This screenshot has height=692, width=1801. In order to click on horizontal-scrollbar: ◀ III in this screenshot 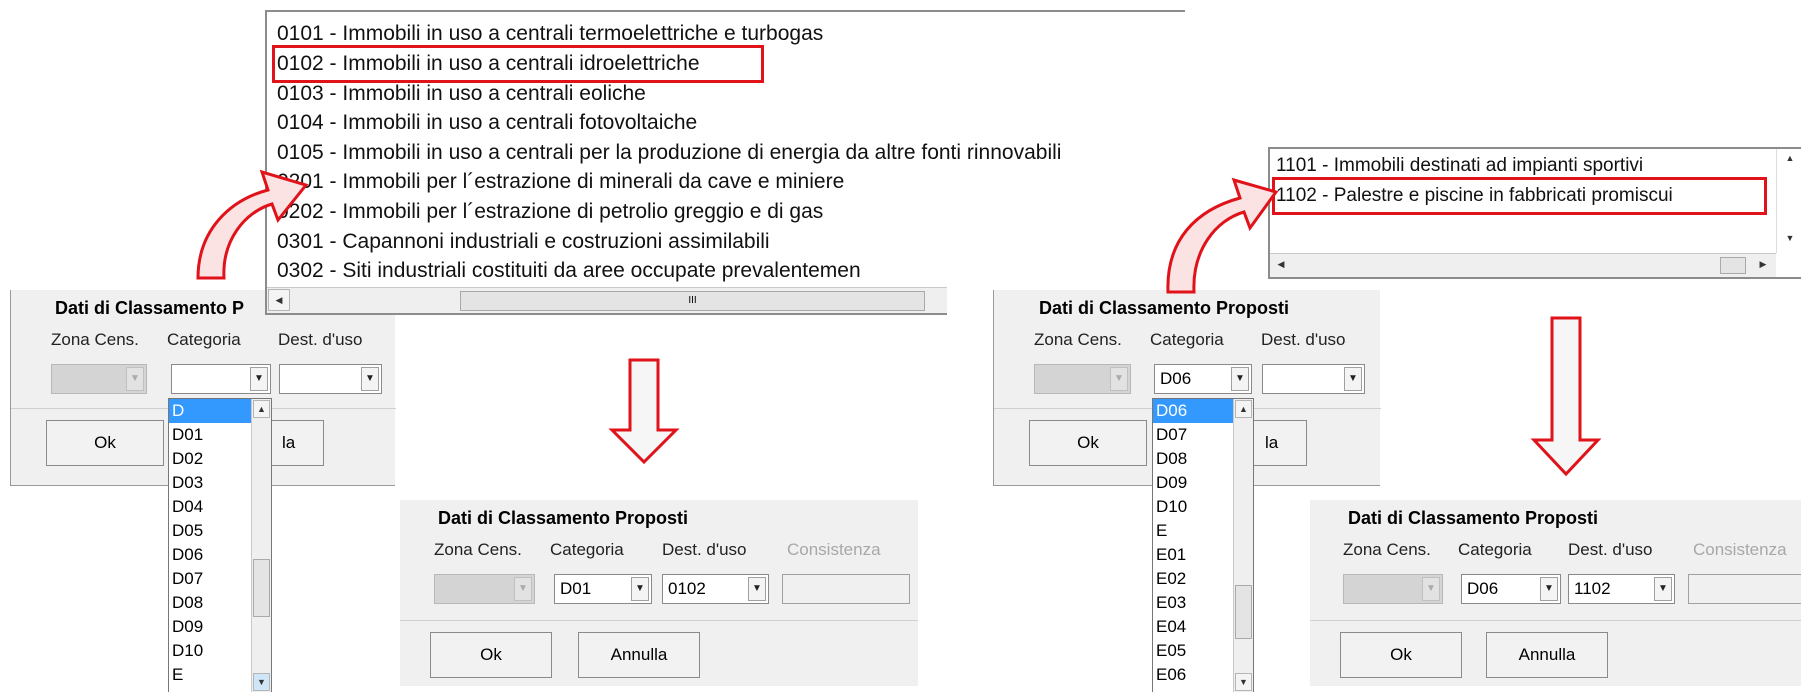, I will do `click(607, 300)`.